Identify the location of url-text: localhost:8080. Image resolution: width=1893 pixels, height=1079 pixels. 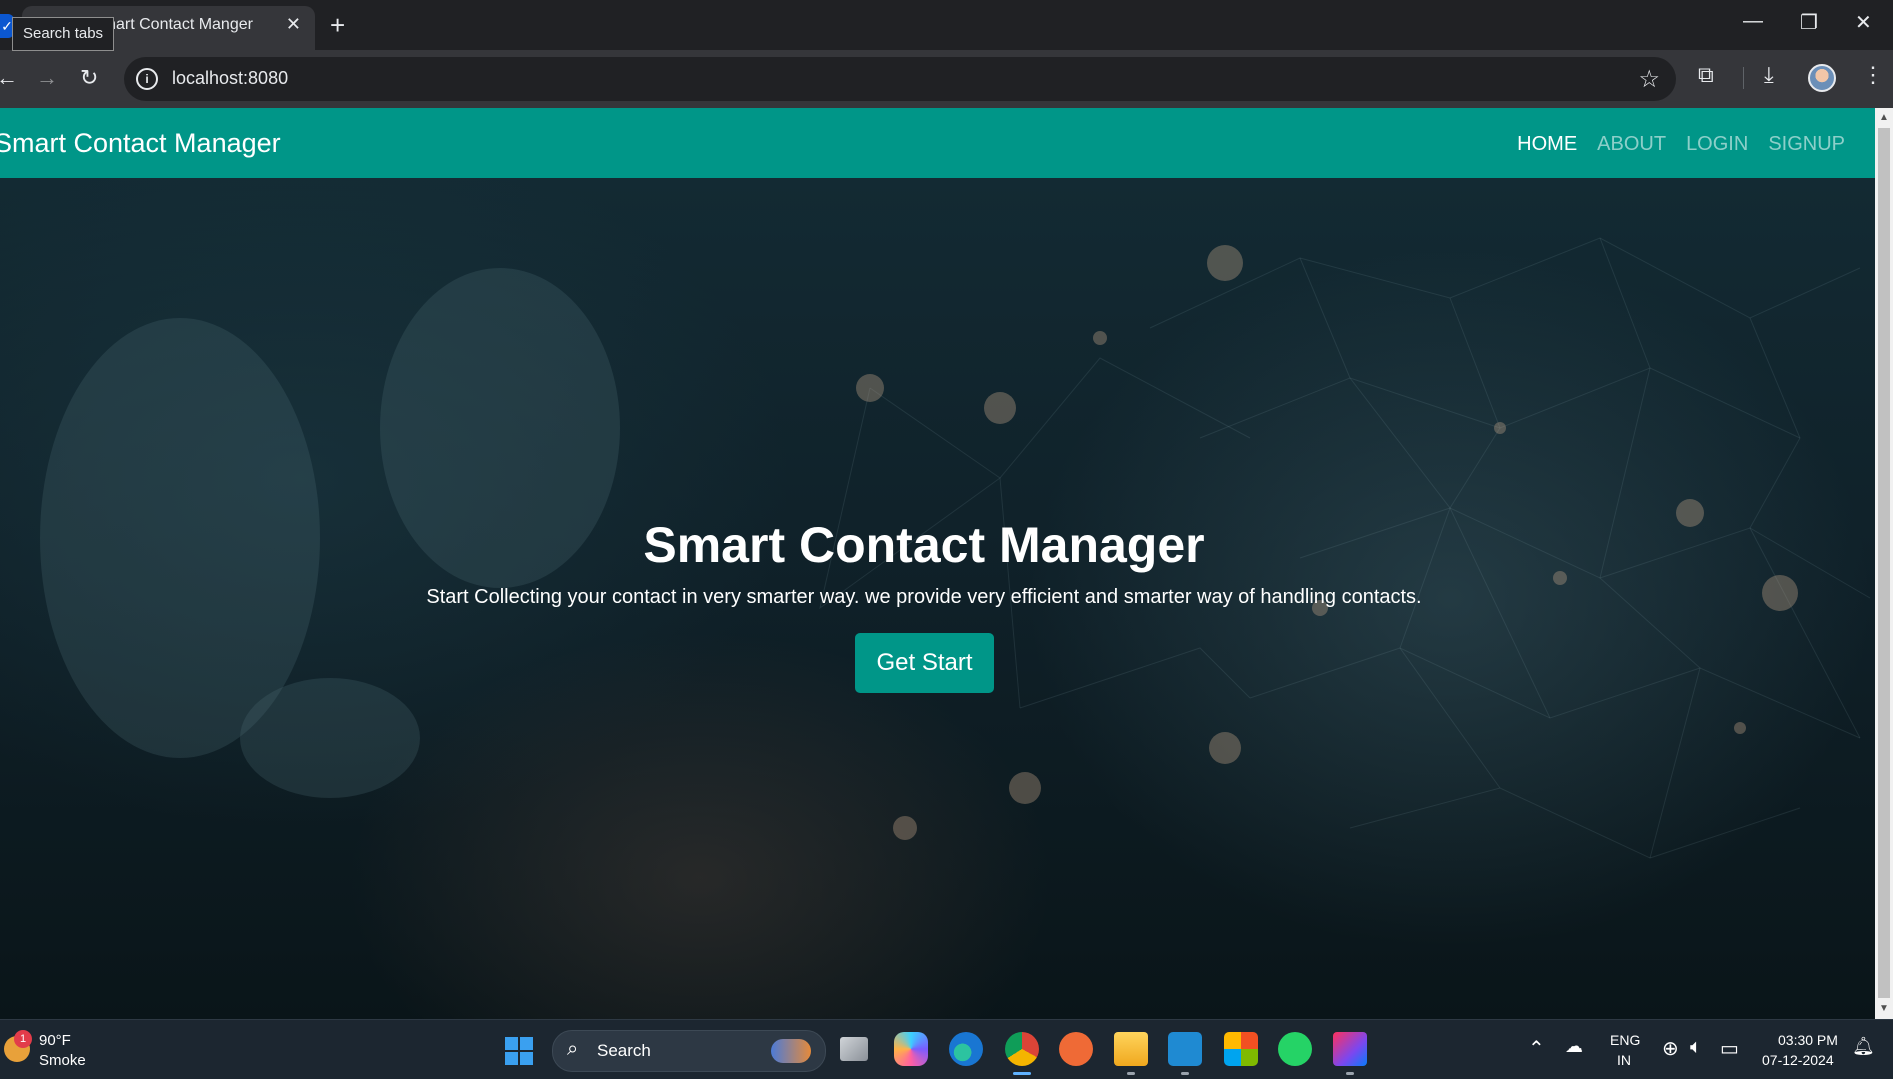
(230, 78).